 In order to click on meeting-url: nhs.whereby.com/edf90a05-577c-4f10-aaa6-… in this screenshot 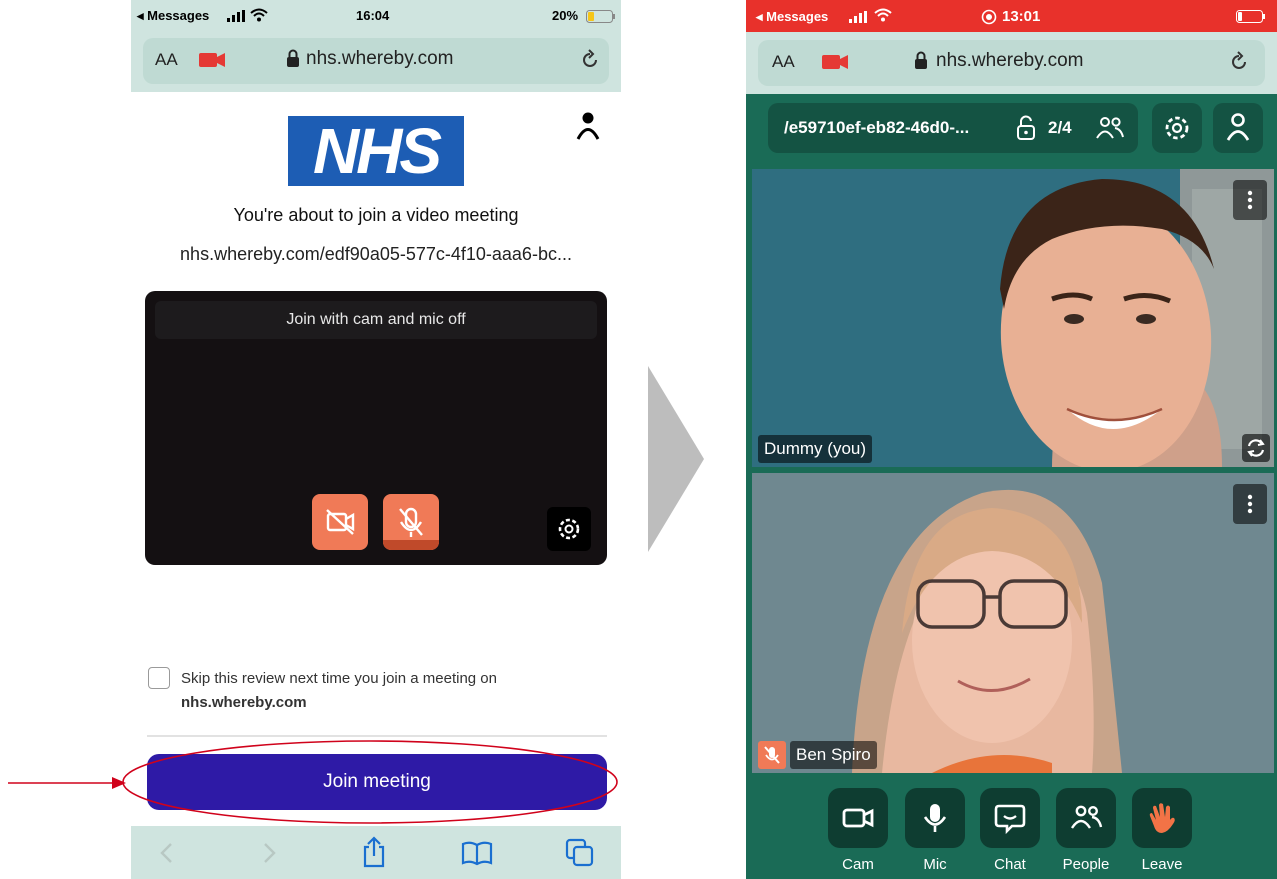, I will do `click(376, 254)`.